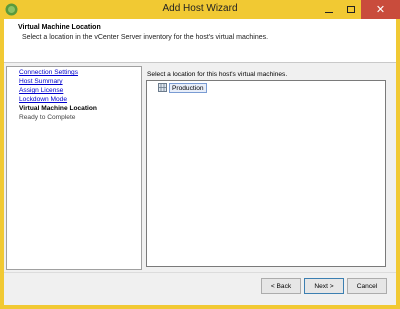 The height and width of the screenshot is (309, 400). I want to click on step-connection-settings: Connection Settings, so click(48, 73).